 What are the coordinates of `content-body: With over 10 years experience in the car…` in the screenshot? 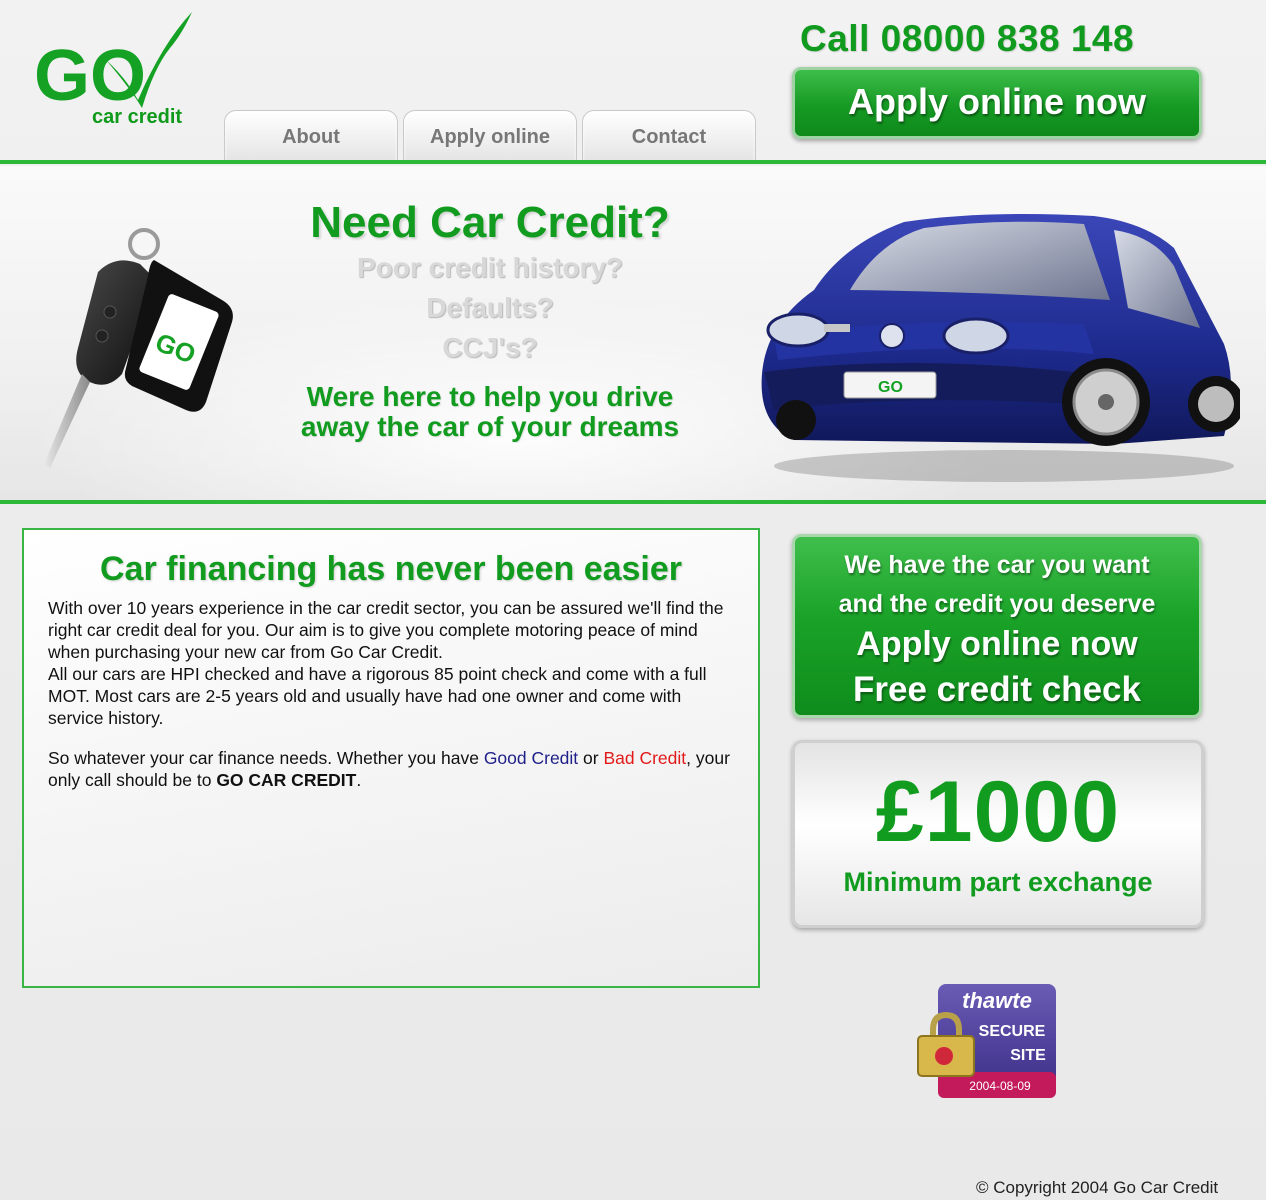 It's located at (391, 694).